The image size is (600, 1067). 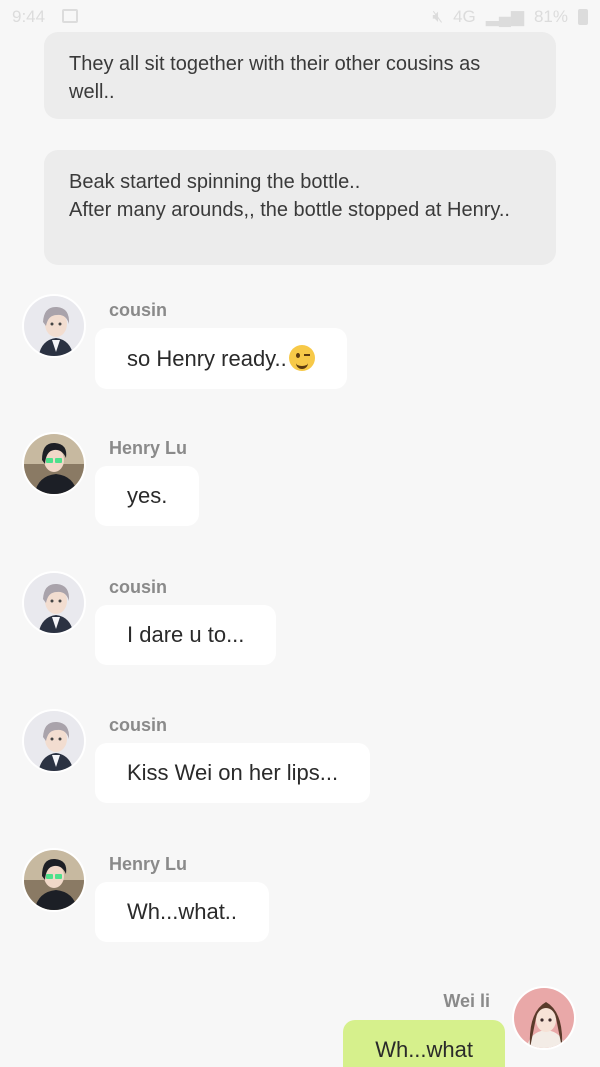 I want to click on sender-name: Wei li, so click(x=466, y=1001).